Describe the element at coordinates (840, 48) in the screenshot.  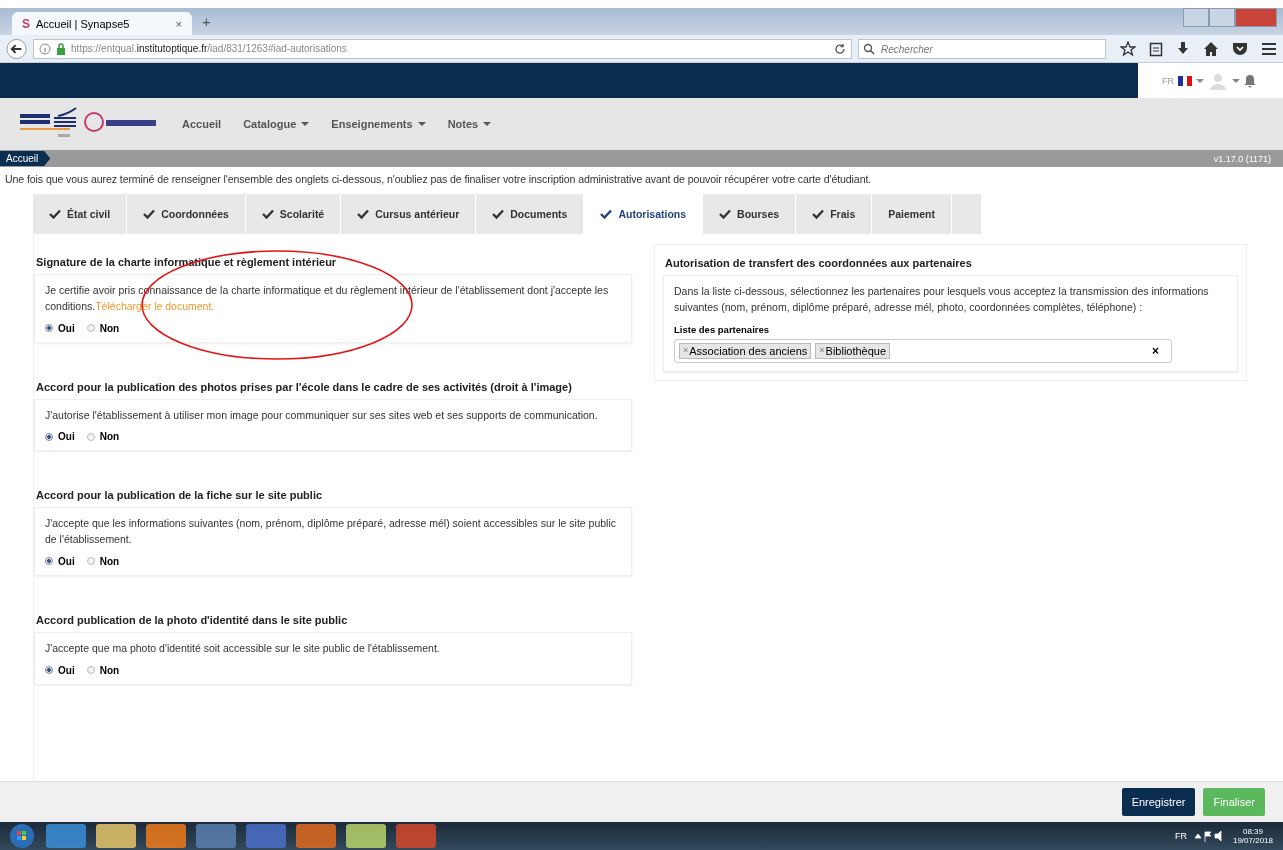
I see `reload-icon` at that location.